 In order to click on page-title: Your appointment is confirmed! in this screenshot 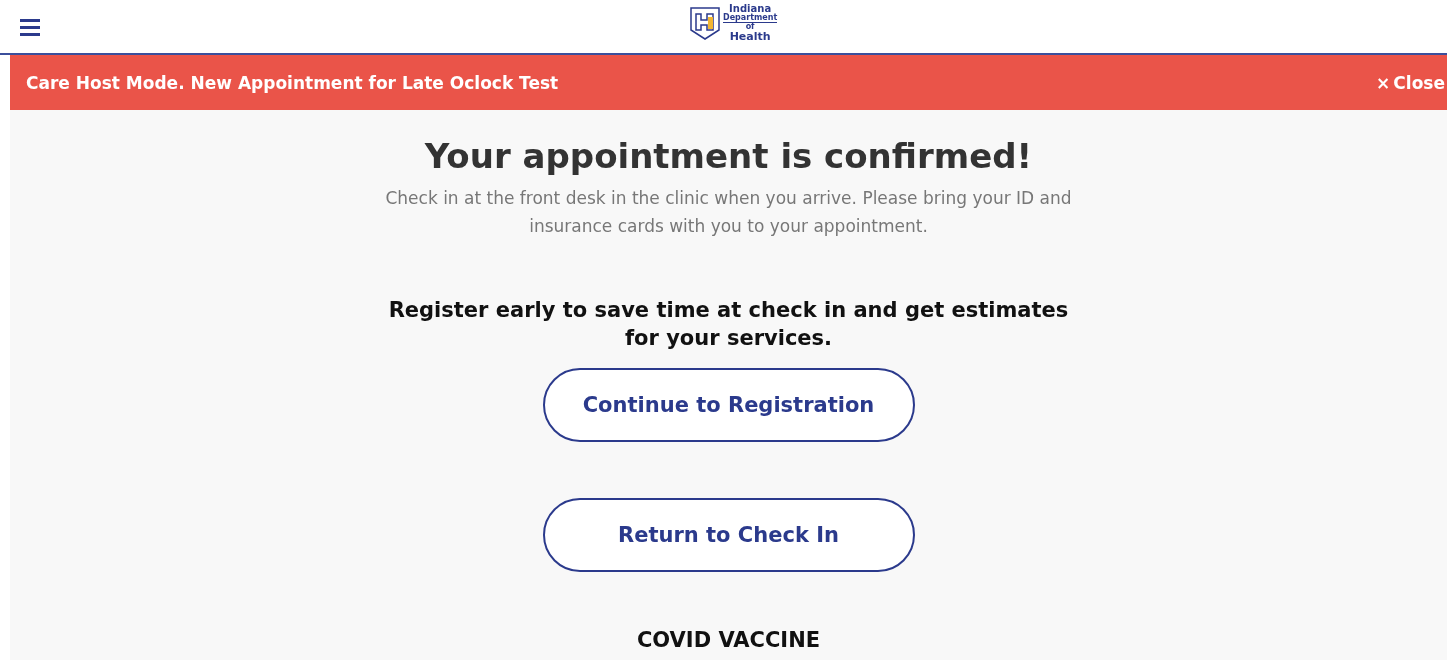, I will do `click(728, 156)`.